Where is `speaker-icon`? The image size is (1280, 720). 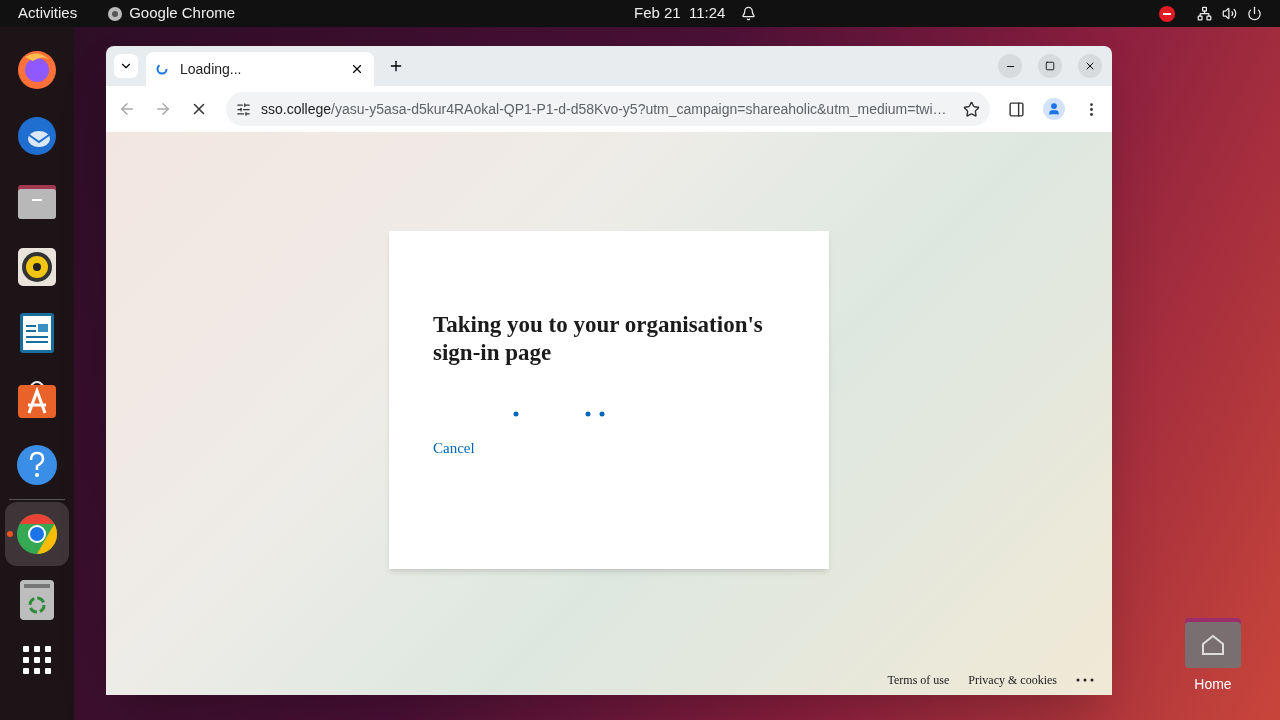
speaker-icon is located at coordinates (37, 267).